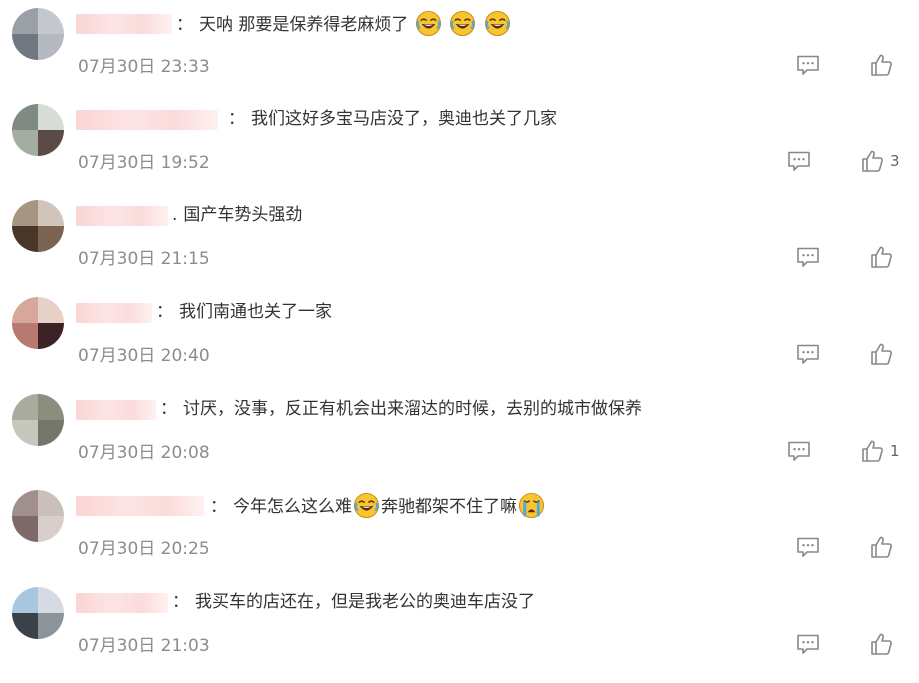 The width and height of the screenshot is (919, 683). Describe the element at coordinates (531, 505) in the screenshot. I see `crying-emoji-icon` at that location.